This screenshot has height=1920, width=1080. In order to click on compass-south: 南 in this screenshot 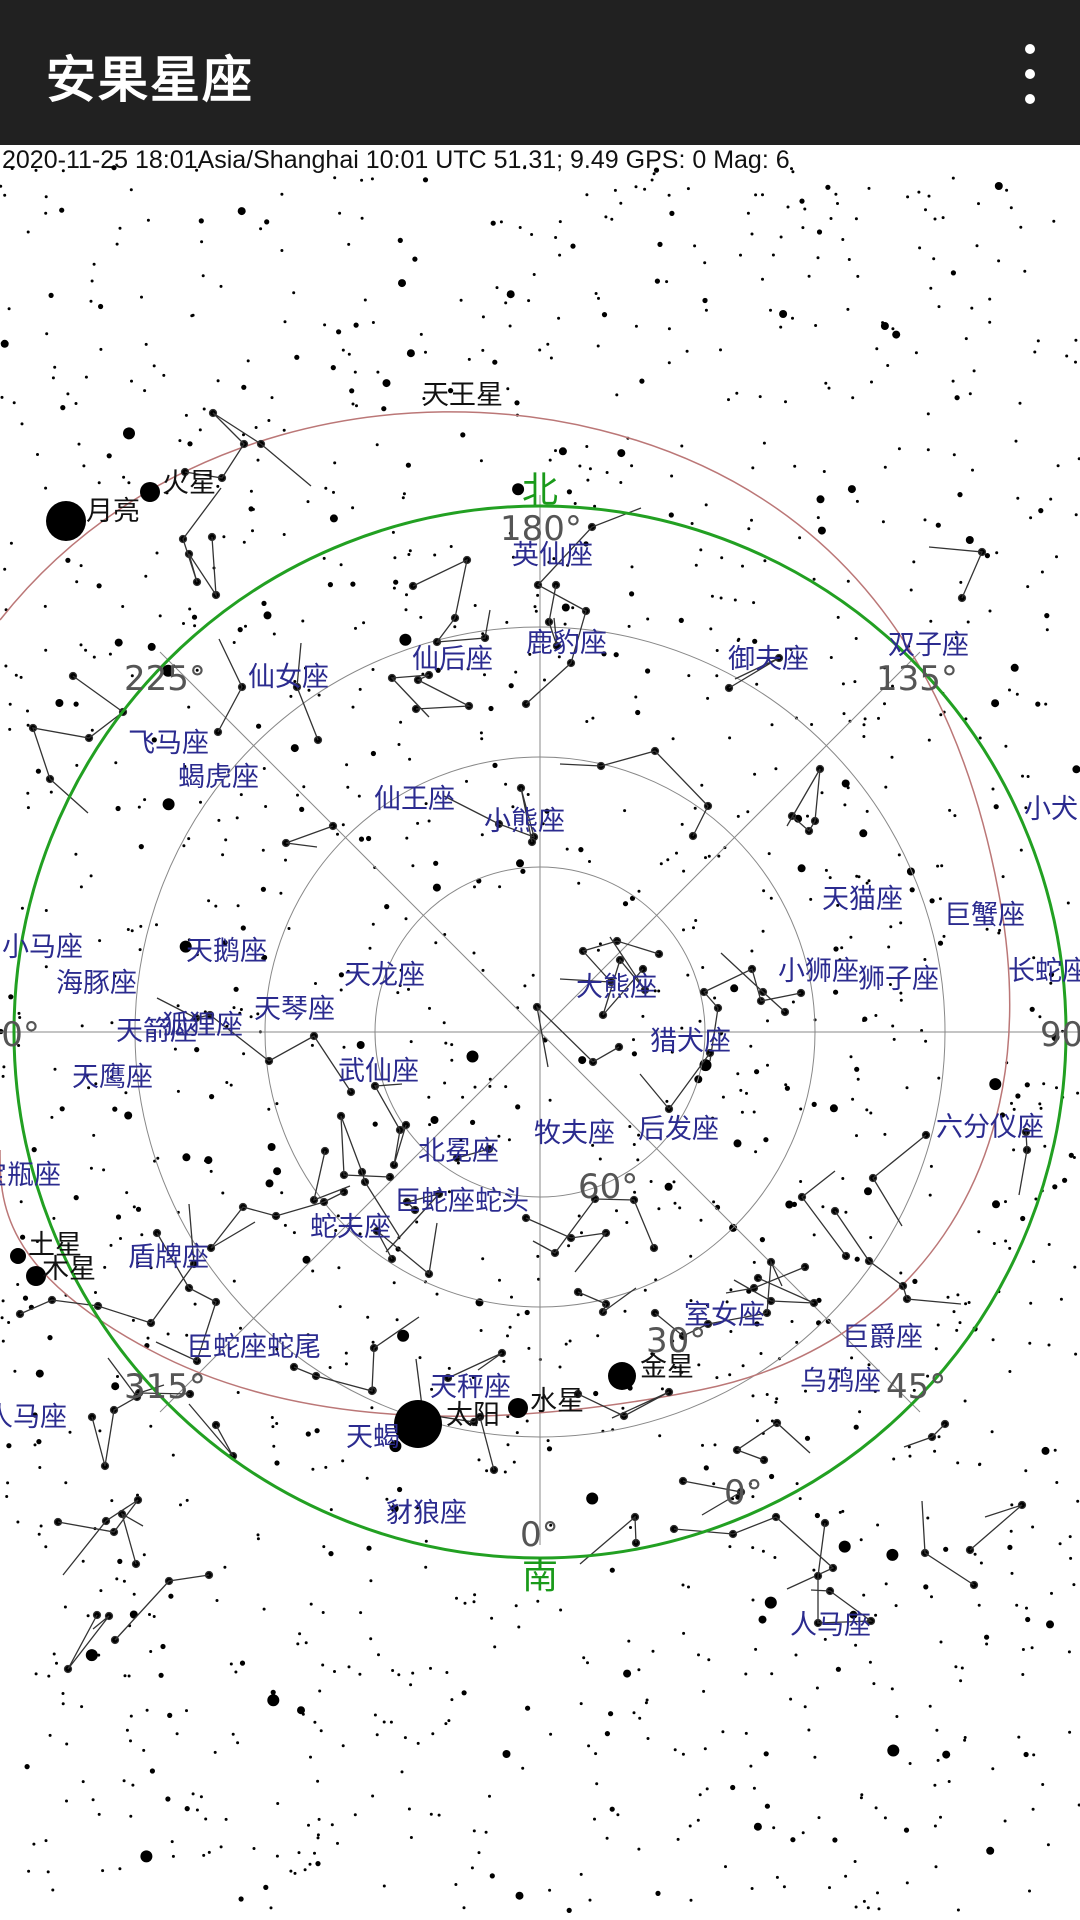, I will do `click(540, 1576)`.